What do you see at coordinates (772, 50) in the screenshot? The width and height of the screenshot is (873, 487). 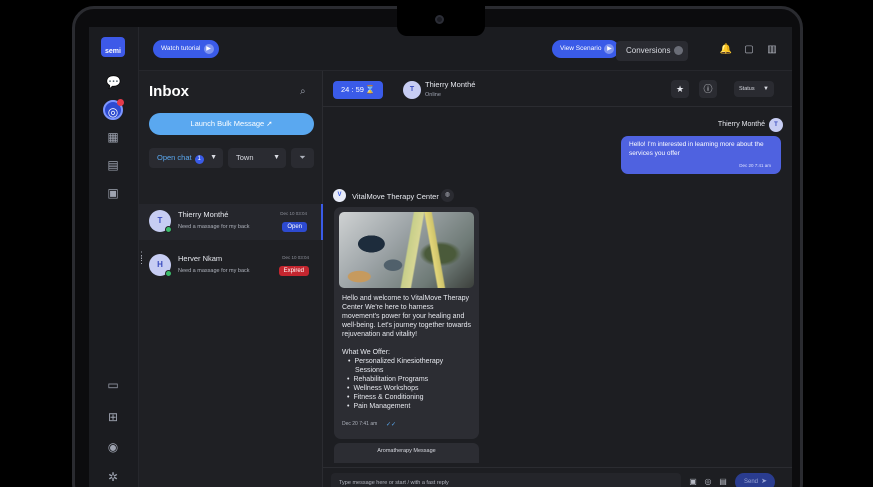 I see `chart-icon: ▥` at bounding box center [772, 50].